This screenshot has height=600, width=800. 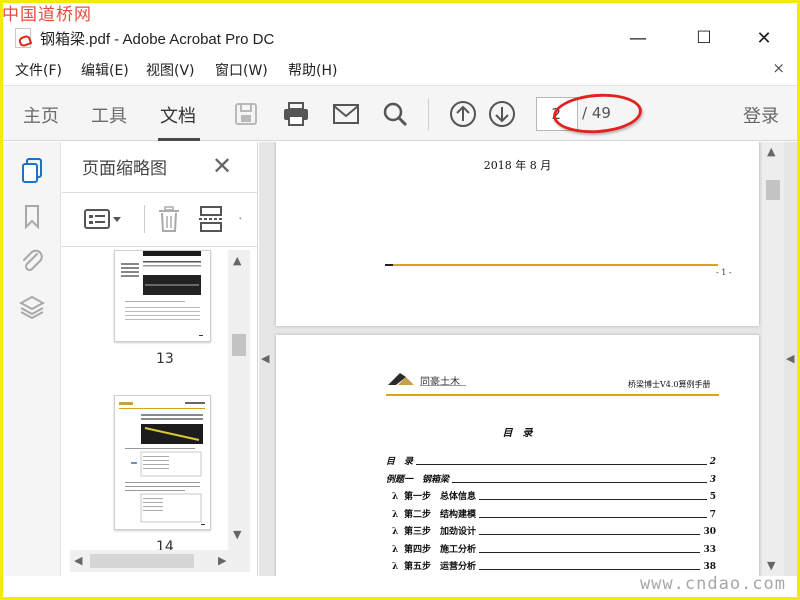 I want to click on toc-entry-page: 38, so click(x=709, y=567).